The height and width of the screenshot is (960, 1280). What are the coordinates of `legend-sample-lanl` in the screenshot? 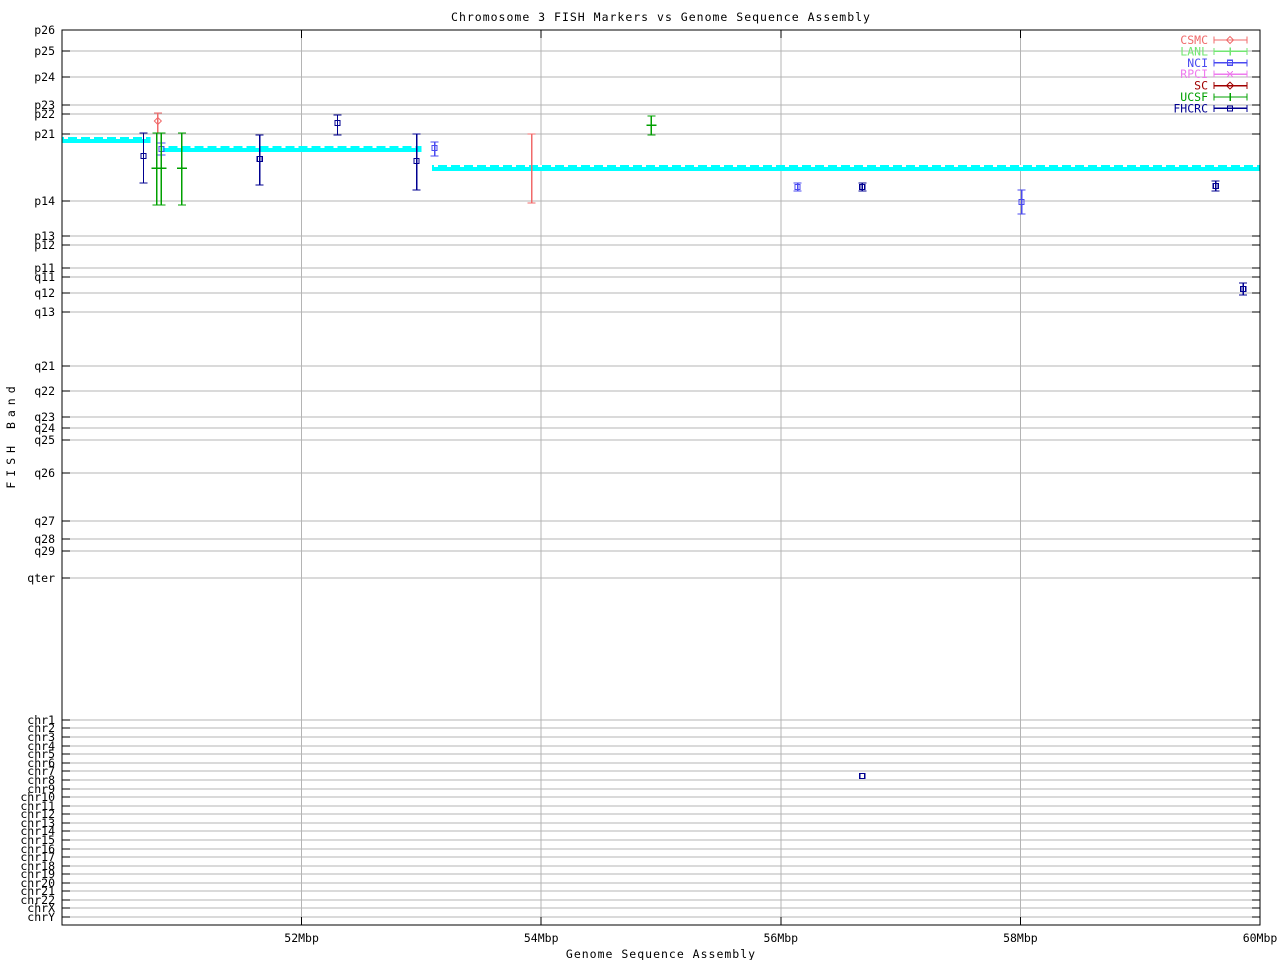 It's located at (1230, 51).